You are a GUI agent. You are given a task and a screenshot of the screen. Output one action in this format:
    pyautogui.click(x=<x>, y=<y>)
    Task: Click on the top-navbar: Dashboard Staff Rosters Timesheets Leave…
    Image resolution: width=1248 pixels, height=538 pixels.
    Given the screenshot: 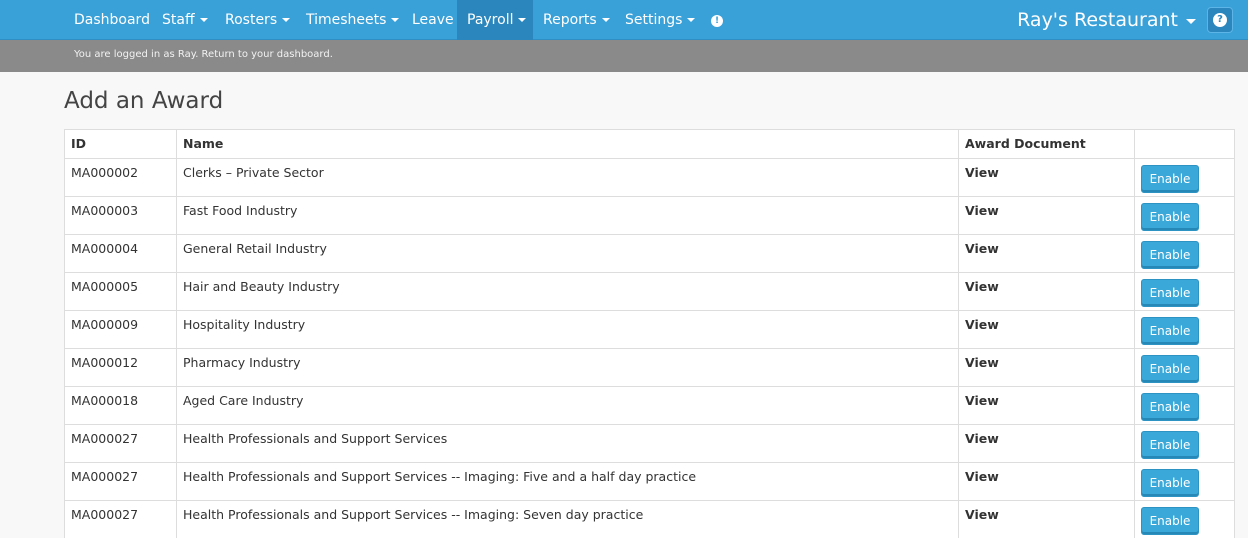 What is the action you would take?
    pyautogui.click(x=624, y=20)
    